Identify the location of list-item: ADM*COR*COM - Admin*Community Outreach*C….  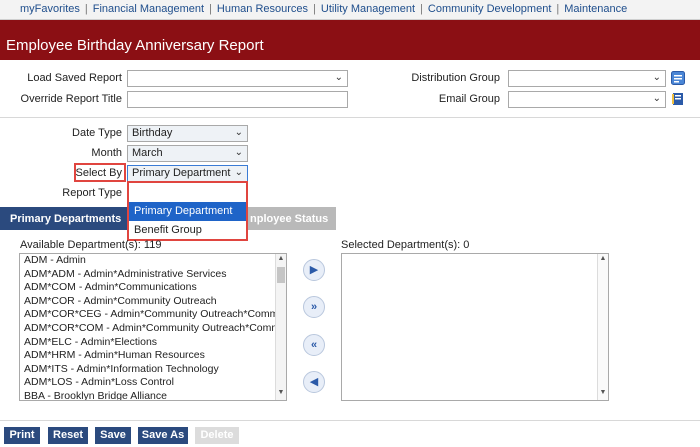
(153, 329).